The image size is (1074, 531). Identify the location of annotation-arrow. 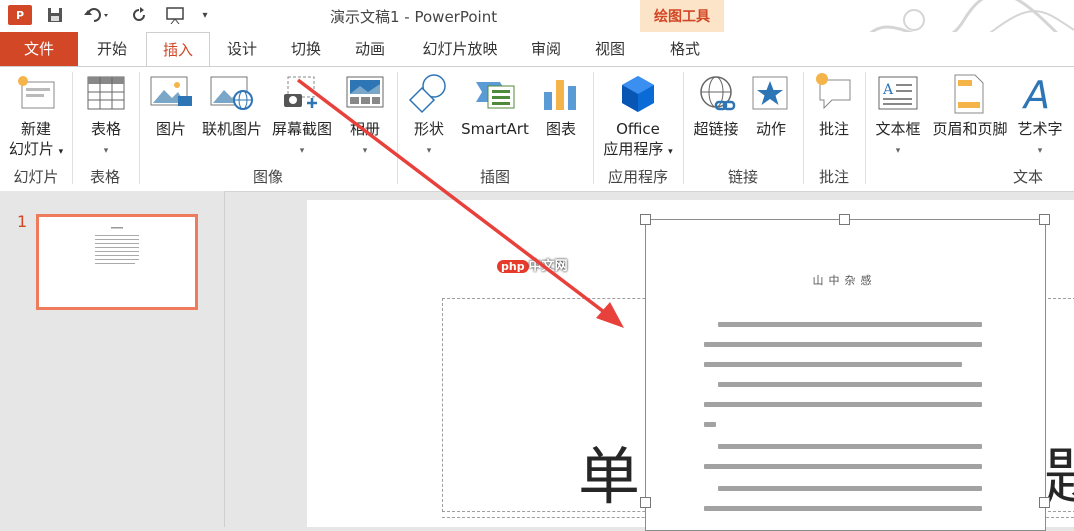
(460, 203).